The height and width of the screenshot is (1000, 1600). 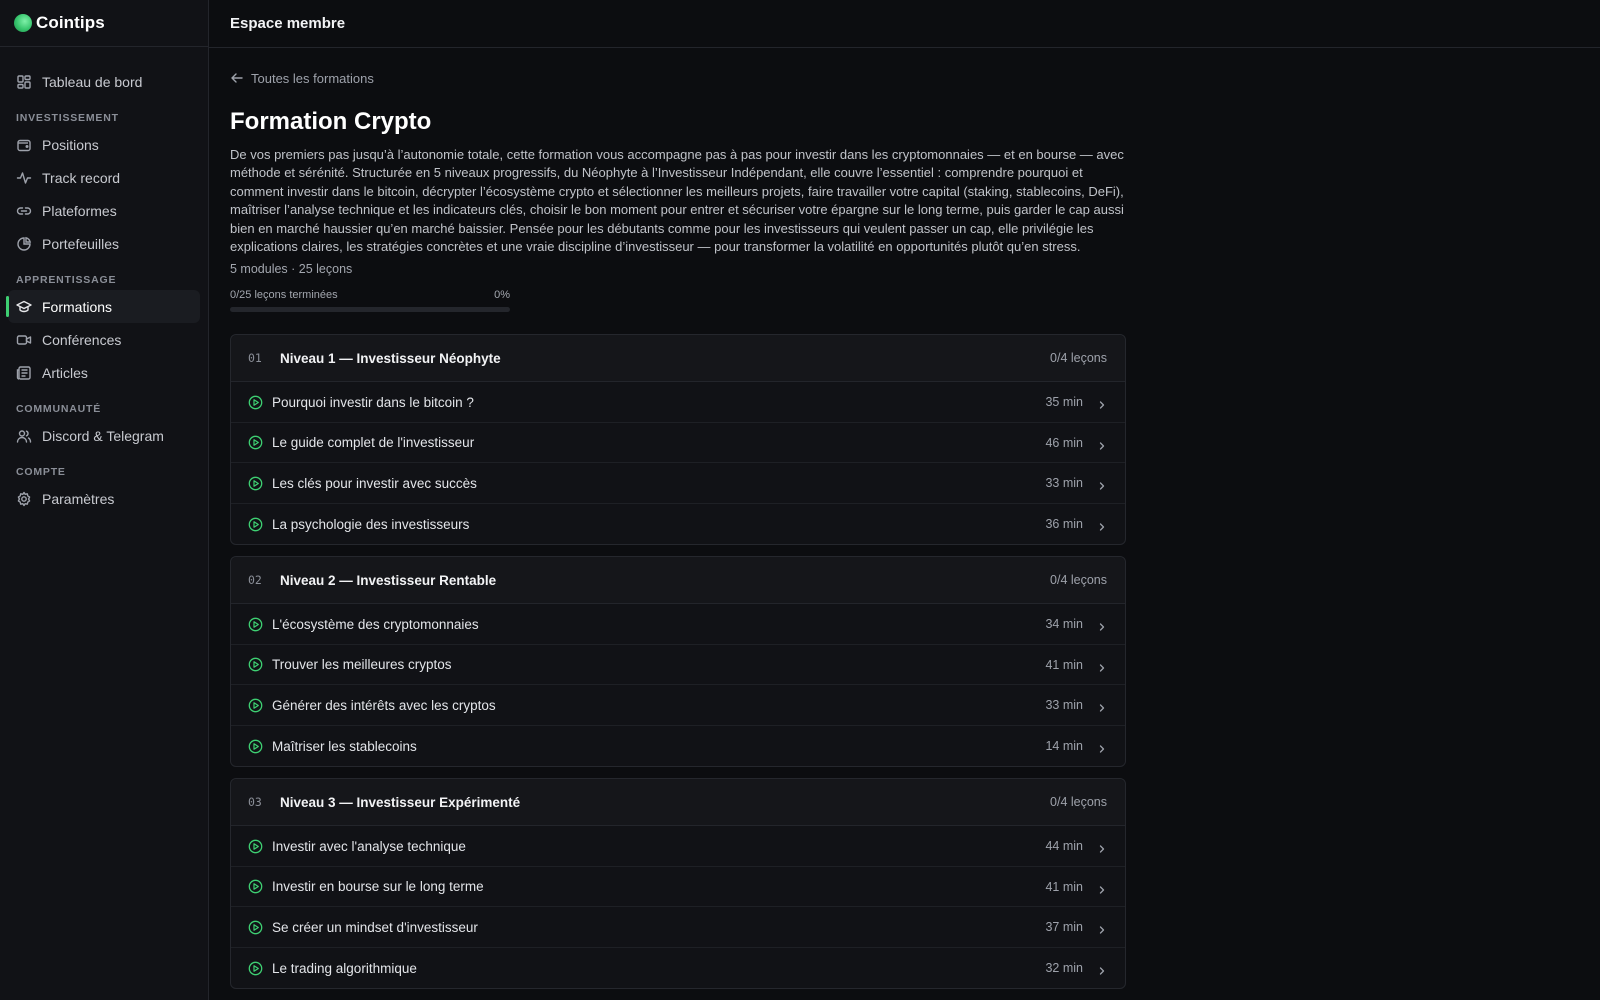 I want to click on course-progress: 0/25 leçons terminées 0%, so click(x=370, y=301).